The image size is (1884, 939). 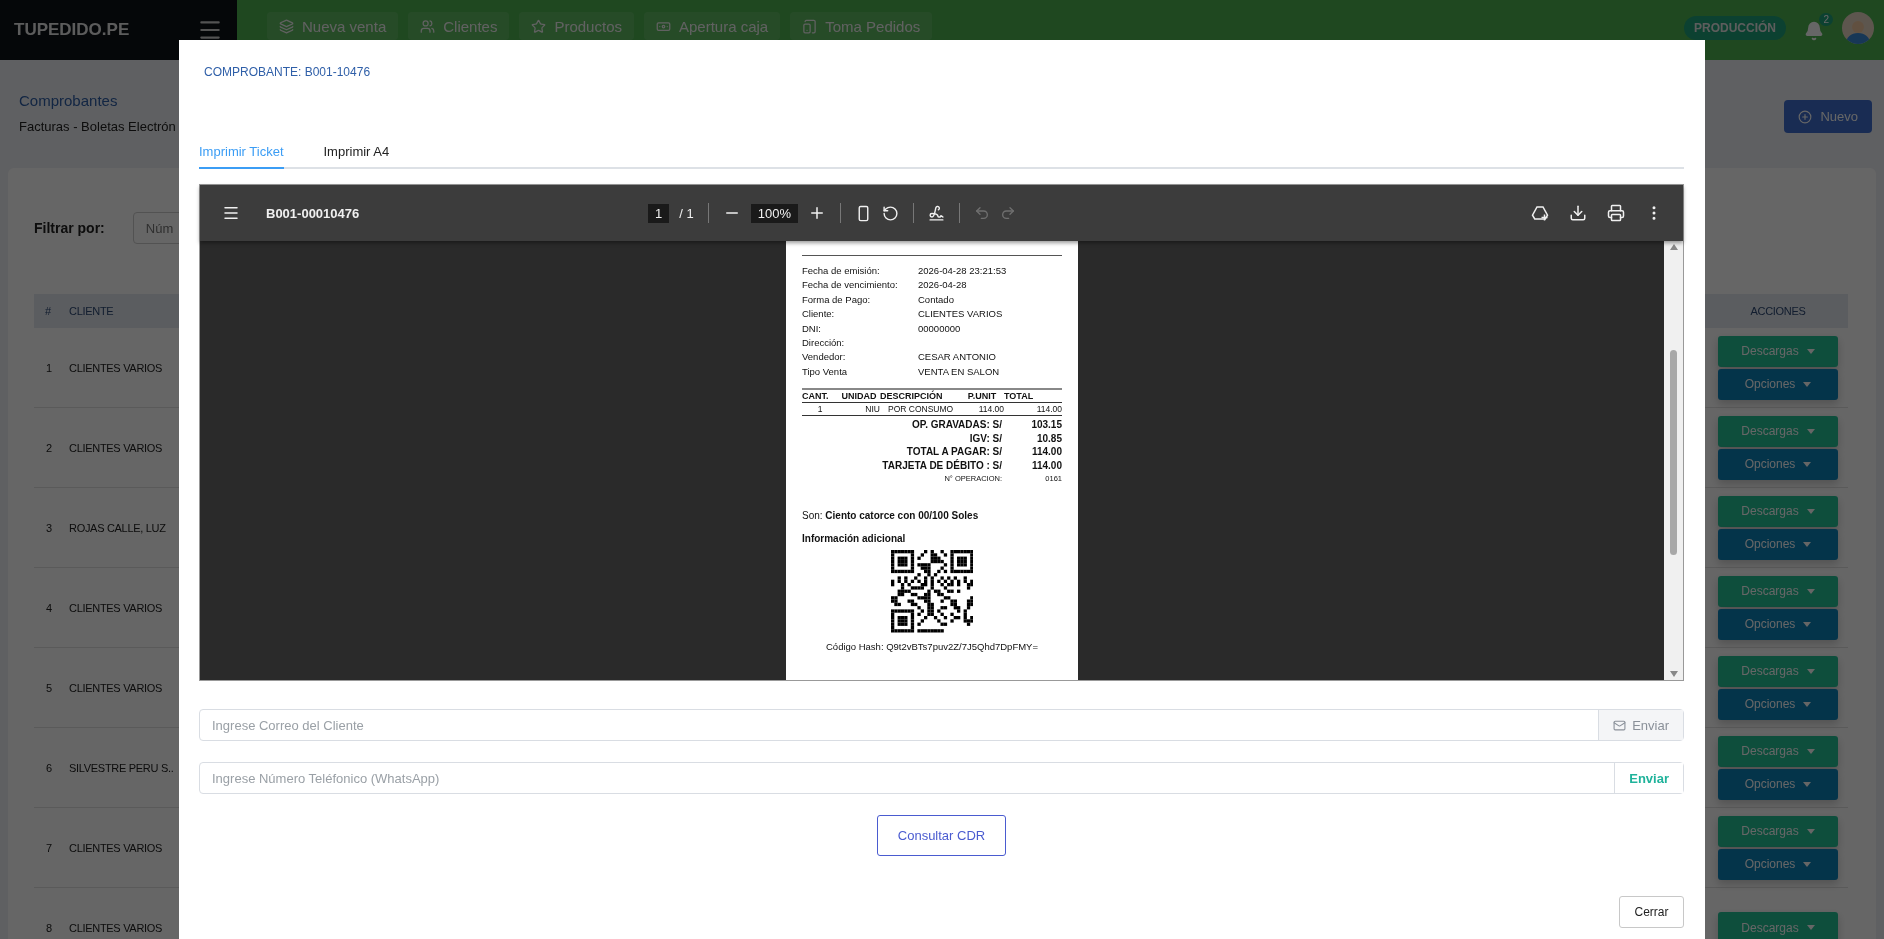 I want to click on brand-logo: TUPEDIDO.PE, so click(x=72, y=30).